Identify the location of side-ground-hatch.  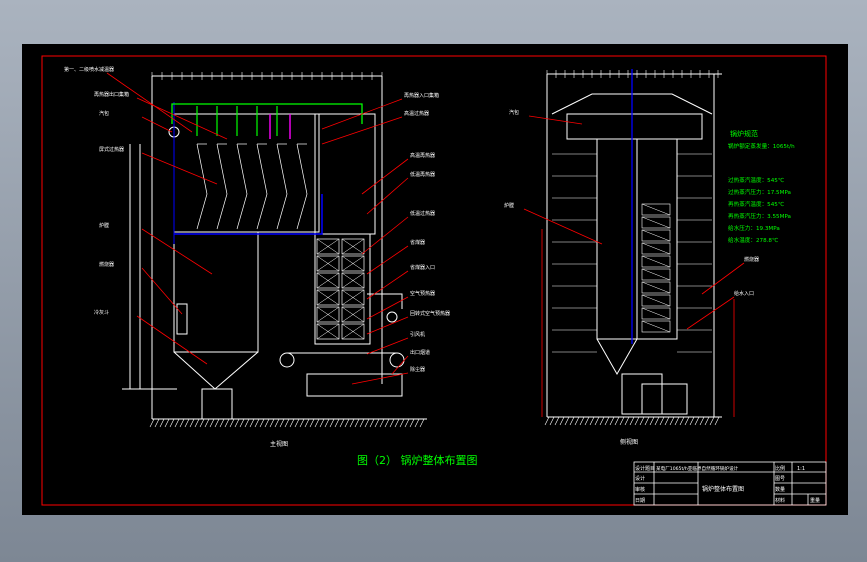
(632, 421).